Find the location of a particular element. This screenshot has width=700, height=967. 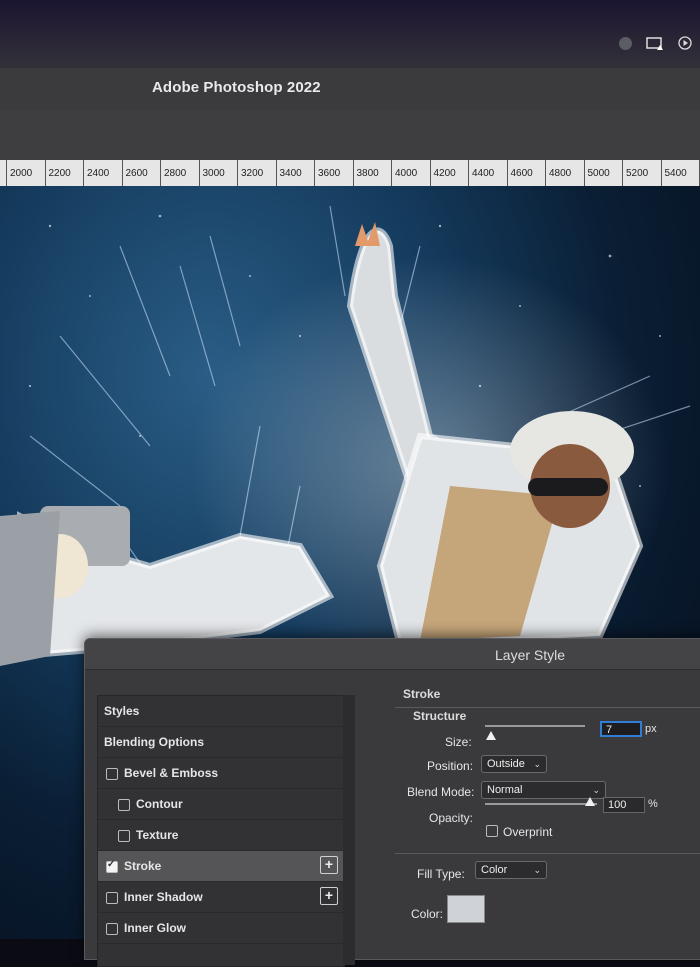

ruler-tick: 2800 is located at coordinates (173, 173).